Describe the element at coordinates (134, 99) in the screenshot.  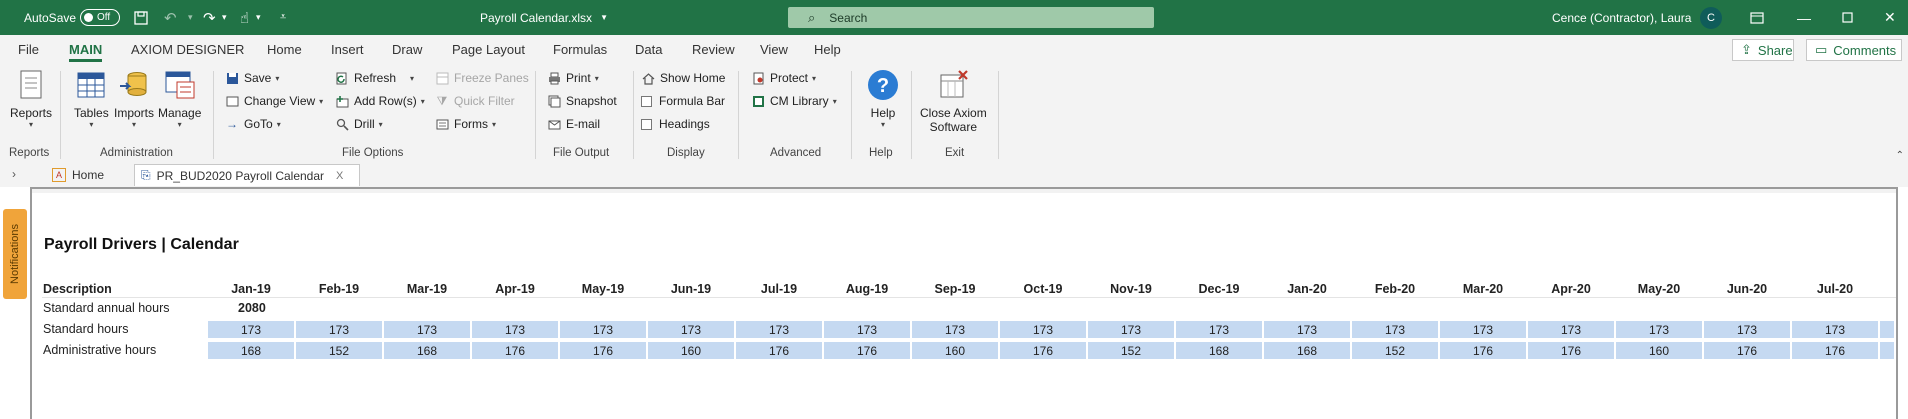
I see `imports-button: Imports ▾` at that location.